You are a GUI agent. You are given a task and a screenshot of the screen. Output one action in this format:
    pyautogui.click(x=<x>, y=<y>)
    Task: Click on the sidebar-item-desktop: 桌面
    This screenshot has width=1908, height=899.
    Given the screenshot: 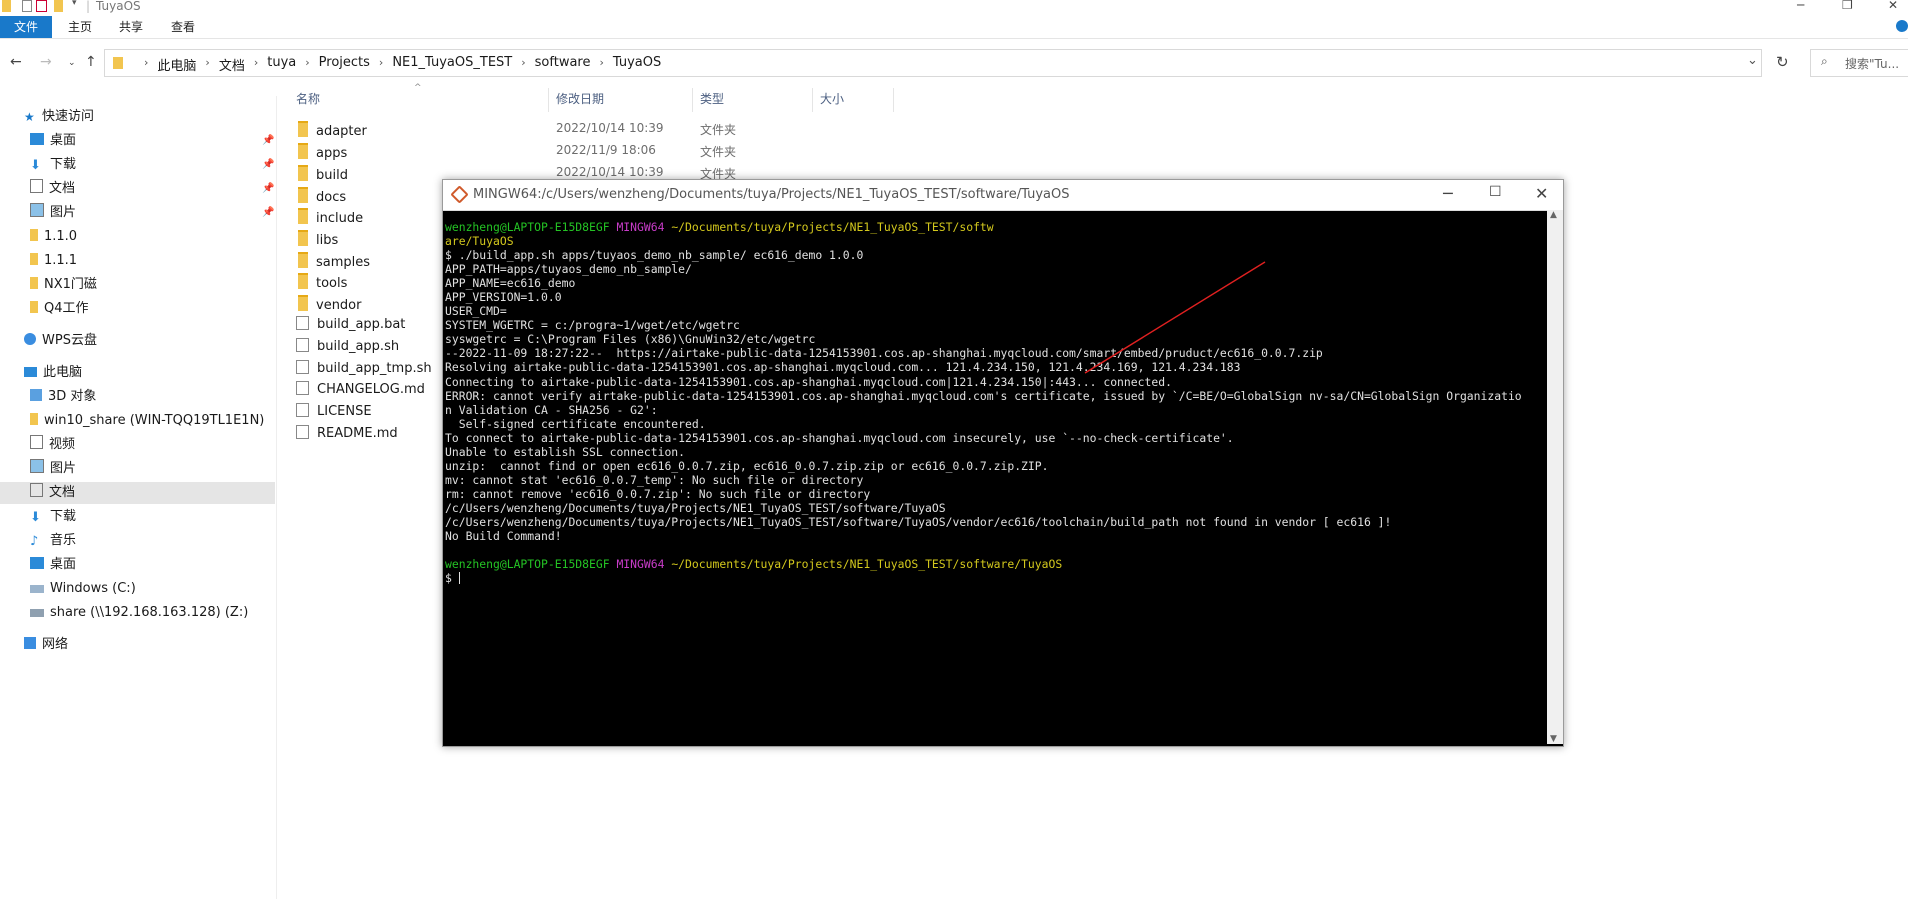 What is the action you would take?
    pyautogui.click(x=53, y=141)
    